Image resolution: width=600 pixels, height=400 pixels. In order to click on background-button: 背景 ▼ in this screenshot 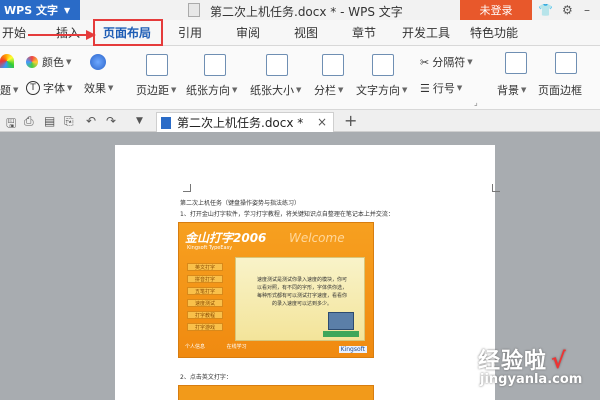, I will do `click(511, 90)`.